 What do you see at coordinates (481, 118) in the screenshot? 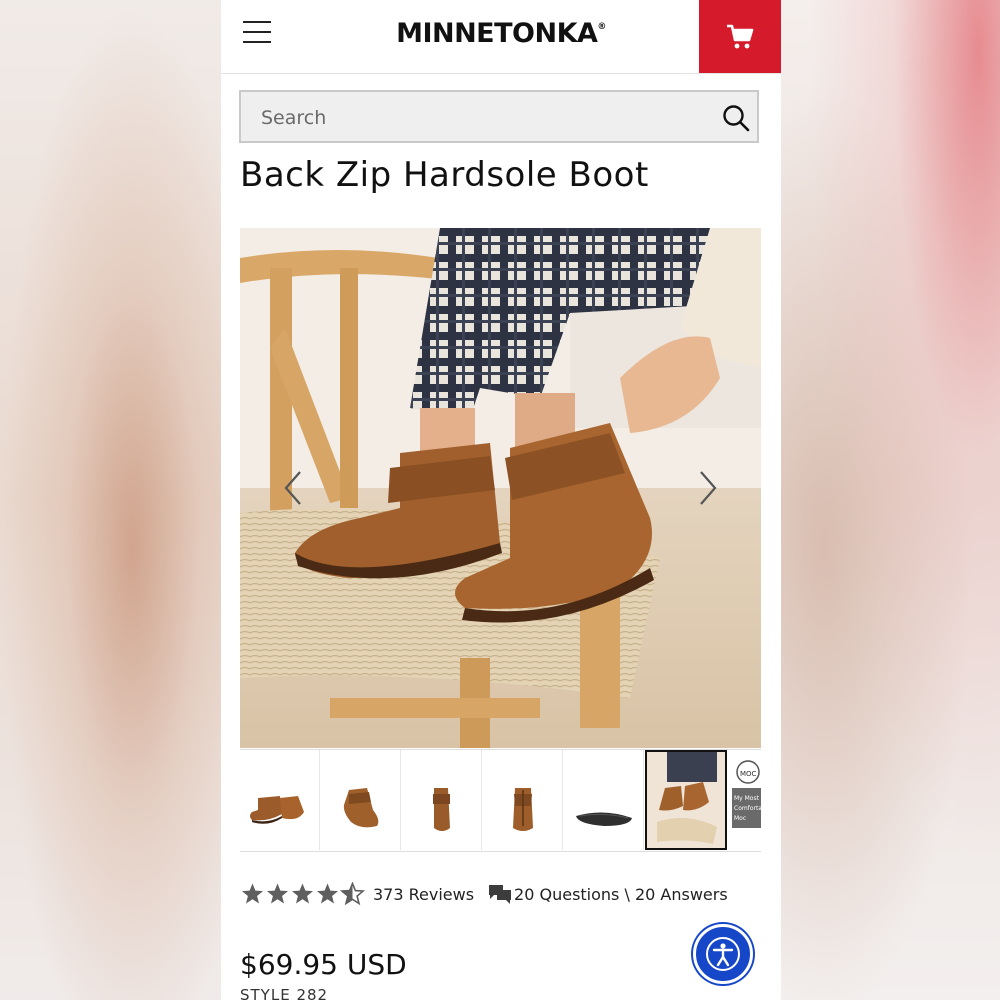
I see `search-input` at bounding box center [481, 118].